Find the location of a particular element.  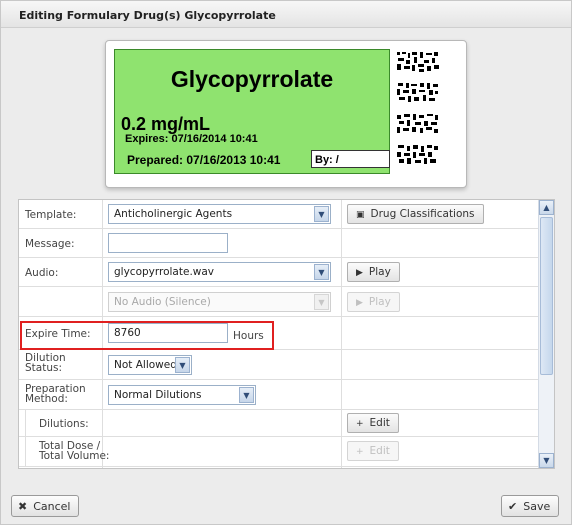

dilutions-edit-button: + Edit is located at coordinates (373, 423).